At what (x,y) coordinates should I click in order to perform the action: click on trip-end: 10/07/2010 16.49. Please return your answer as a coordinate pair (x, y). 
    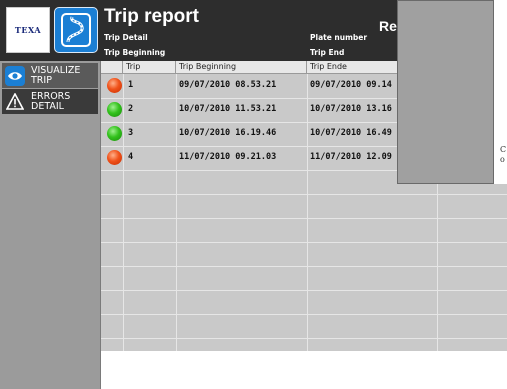
    Looking at the image, I should click on (351, 133).